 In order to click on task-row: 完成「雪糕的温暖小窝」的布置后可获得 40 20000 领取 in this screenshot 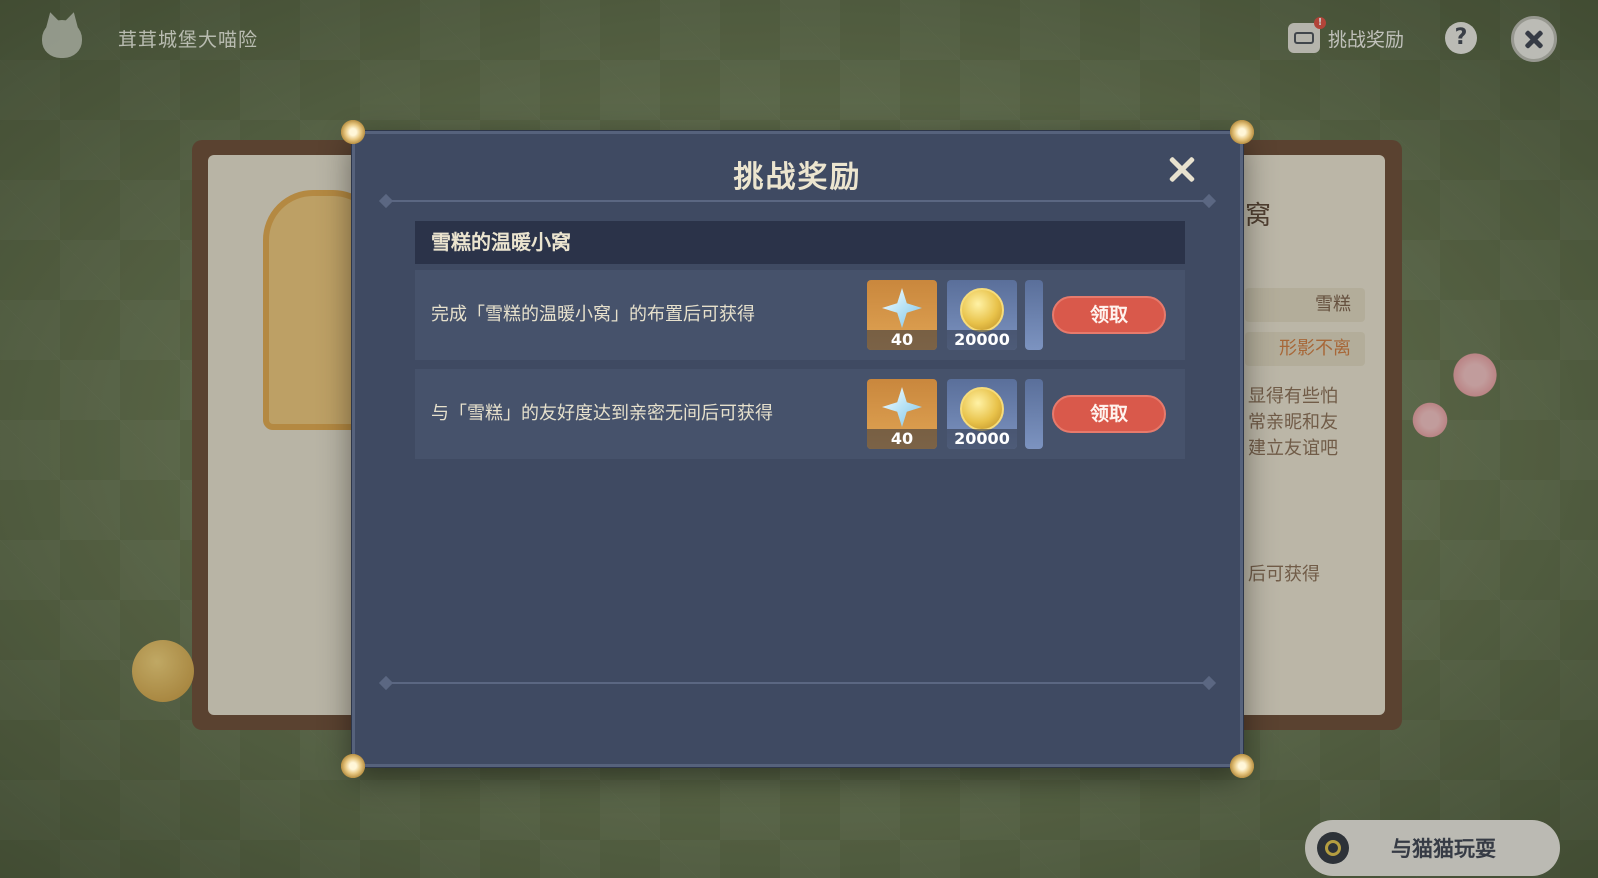, I will do `click(800, 315)`.